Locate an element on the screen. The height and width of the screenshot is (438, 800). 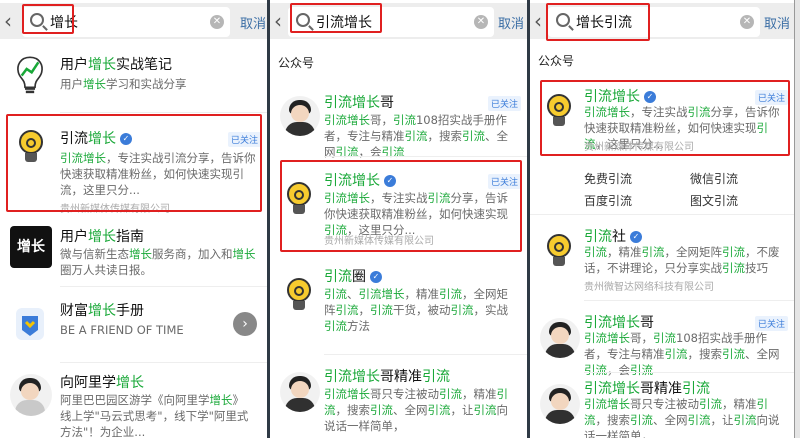
search-input: 增长引流 ✕ is located at coordinates (654, 22).